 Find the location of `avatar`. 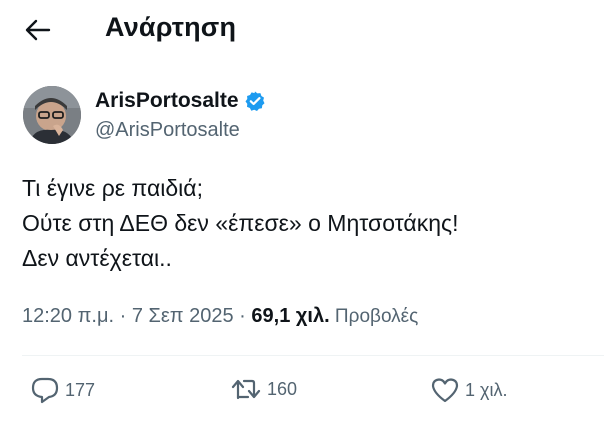

avatar is located at coordinates (52, 115).